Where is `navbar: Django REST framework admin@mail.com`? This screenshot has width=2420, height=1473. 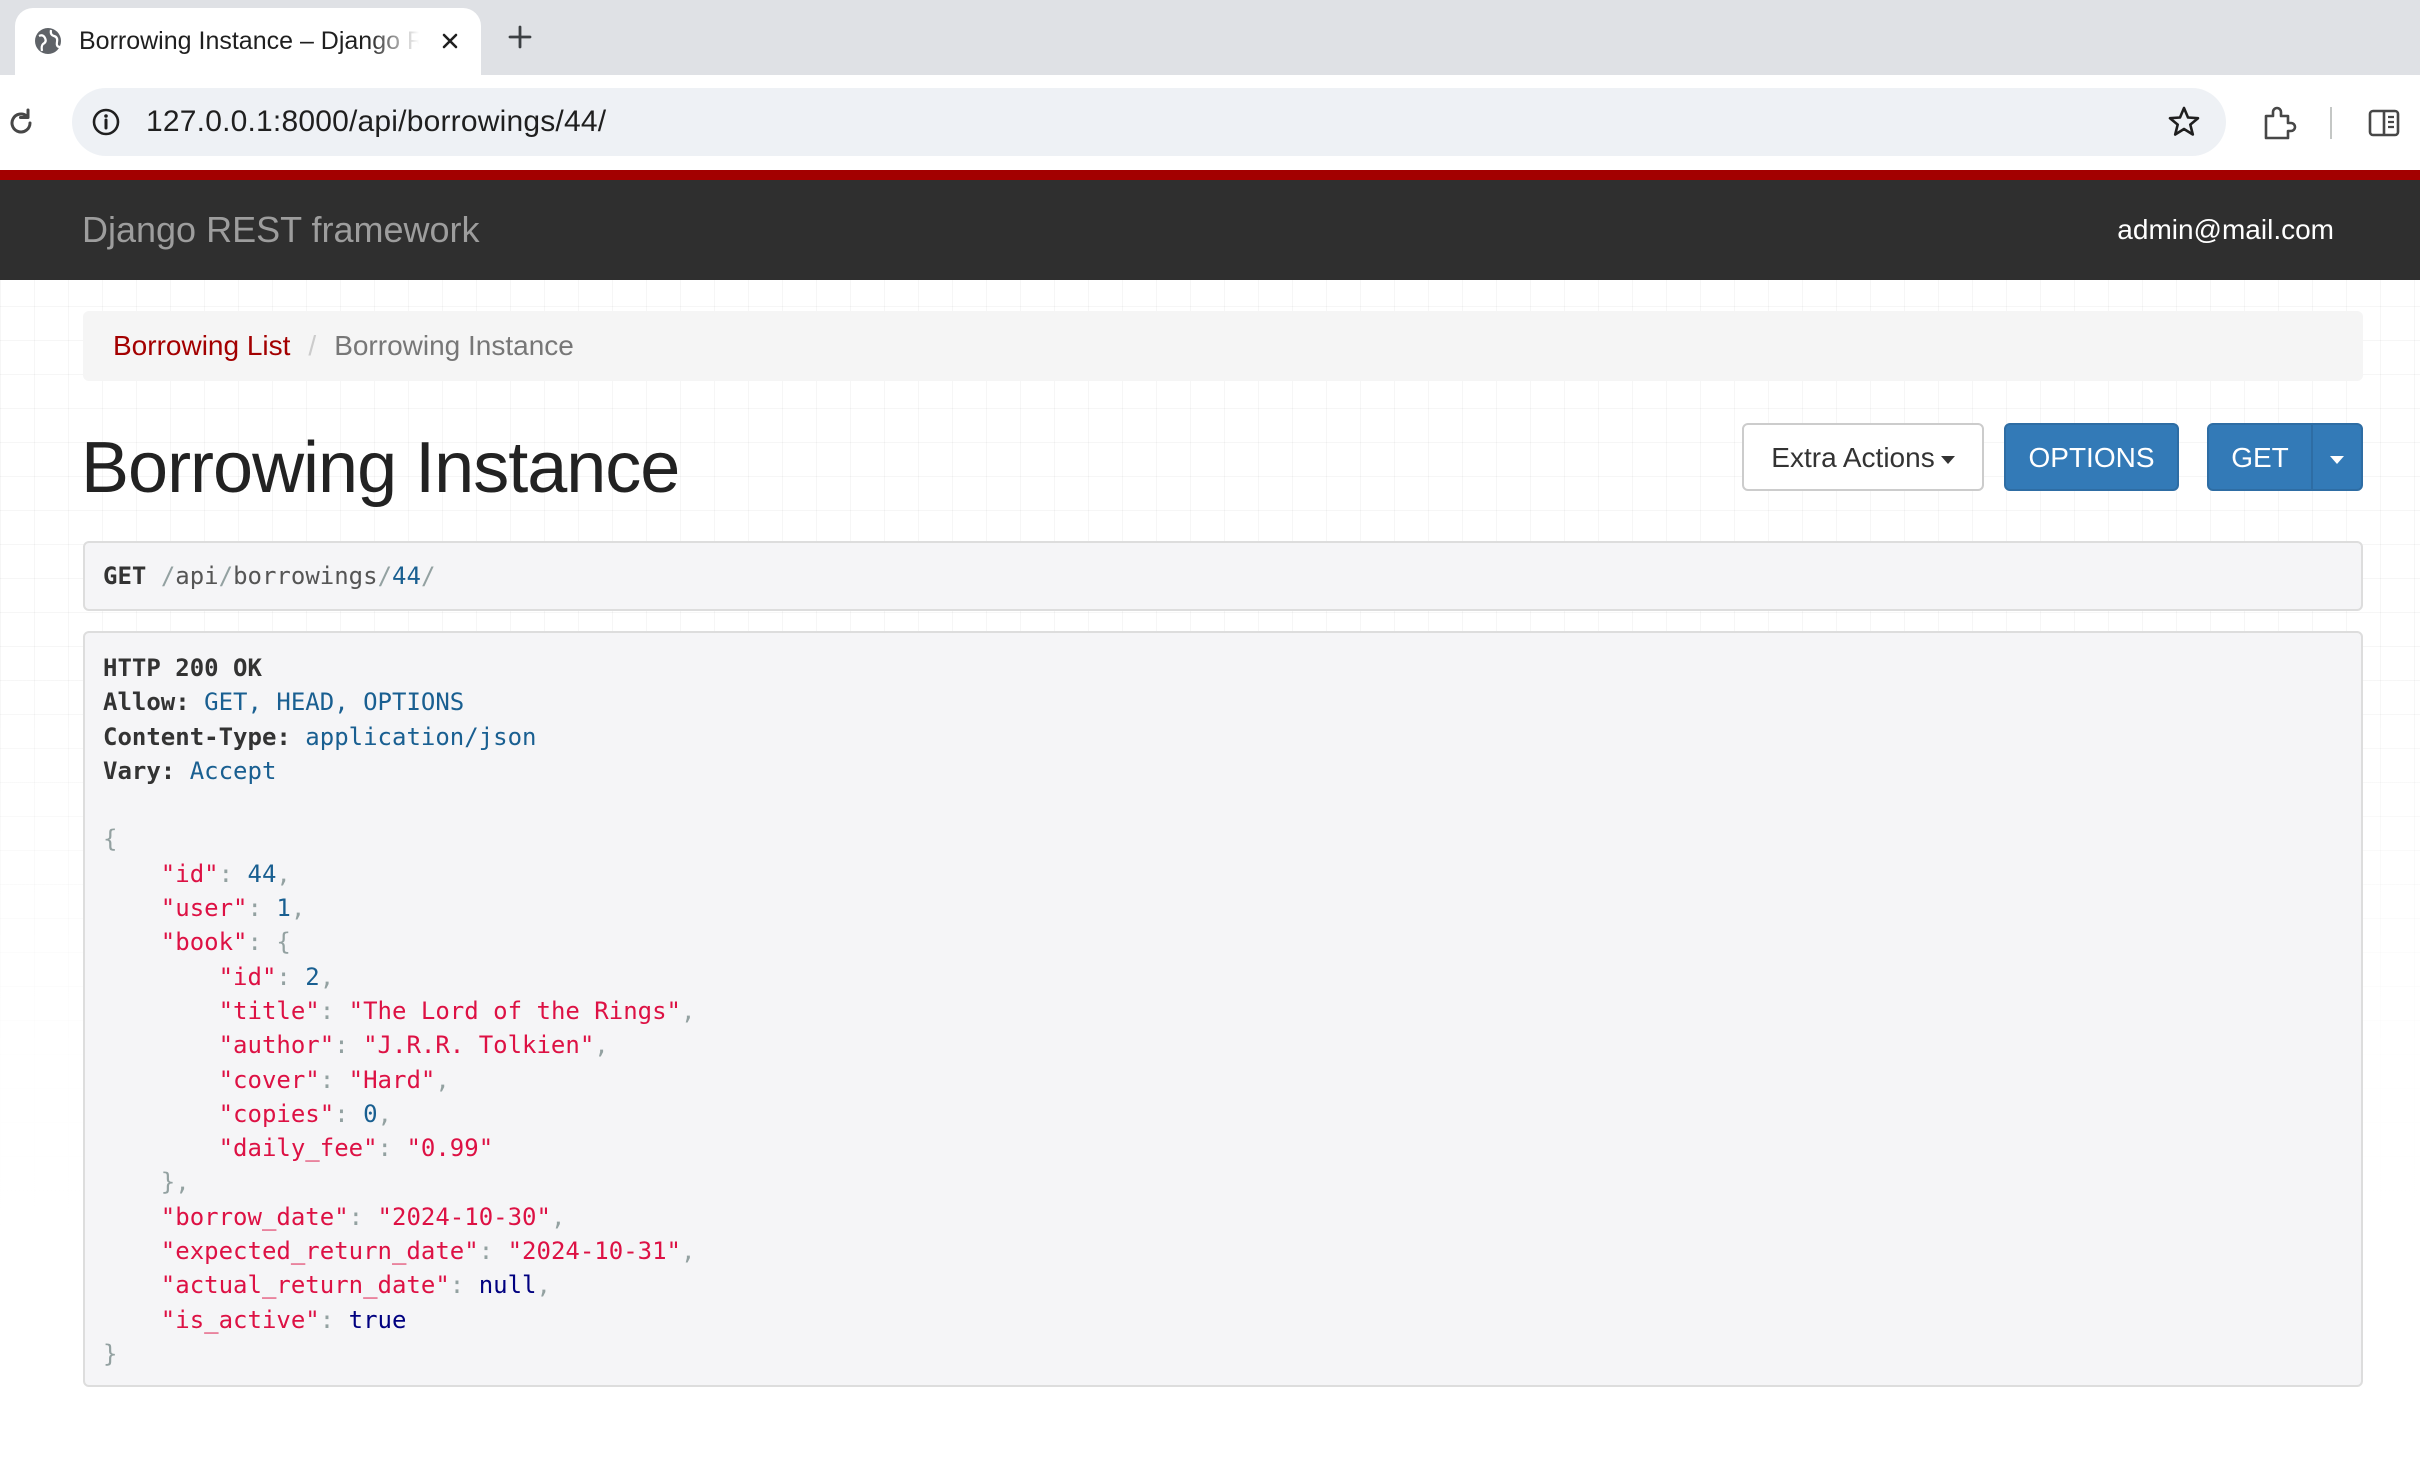
navbar: Django REST framework admin@mail.com is located at coordinates (1210, 230).